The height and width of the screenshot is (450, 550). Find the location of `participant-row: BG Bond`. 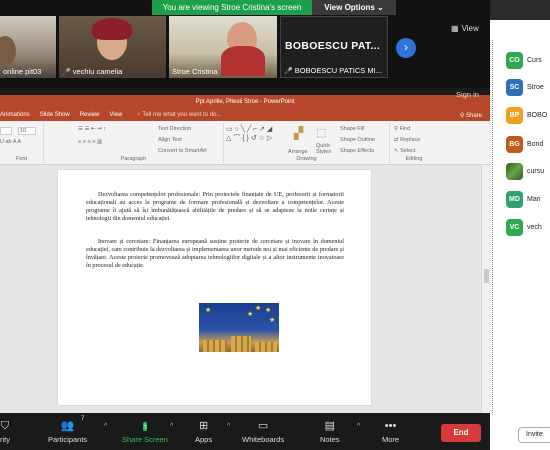

participant-row: BG Bond is located at coordinates (524, 144).